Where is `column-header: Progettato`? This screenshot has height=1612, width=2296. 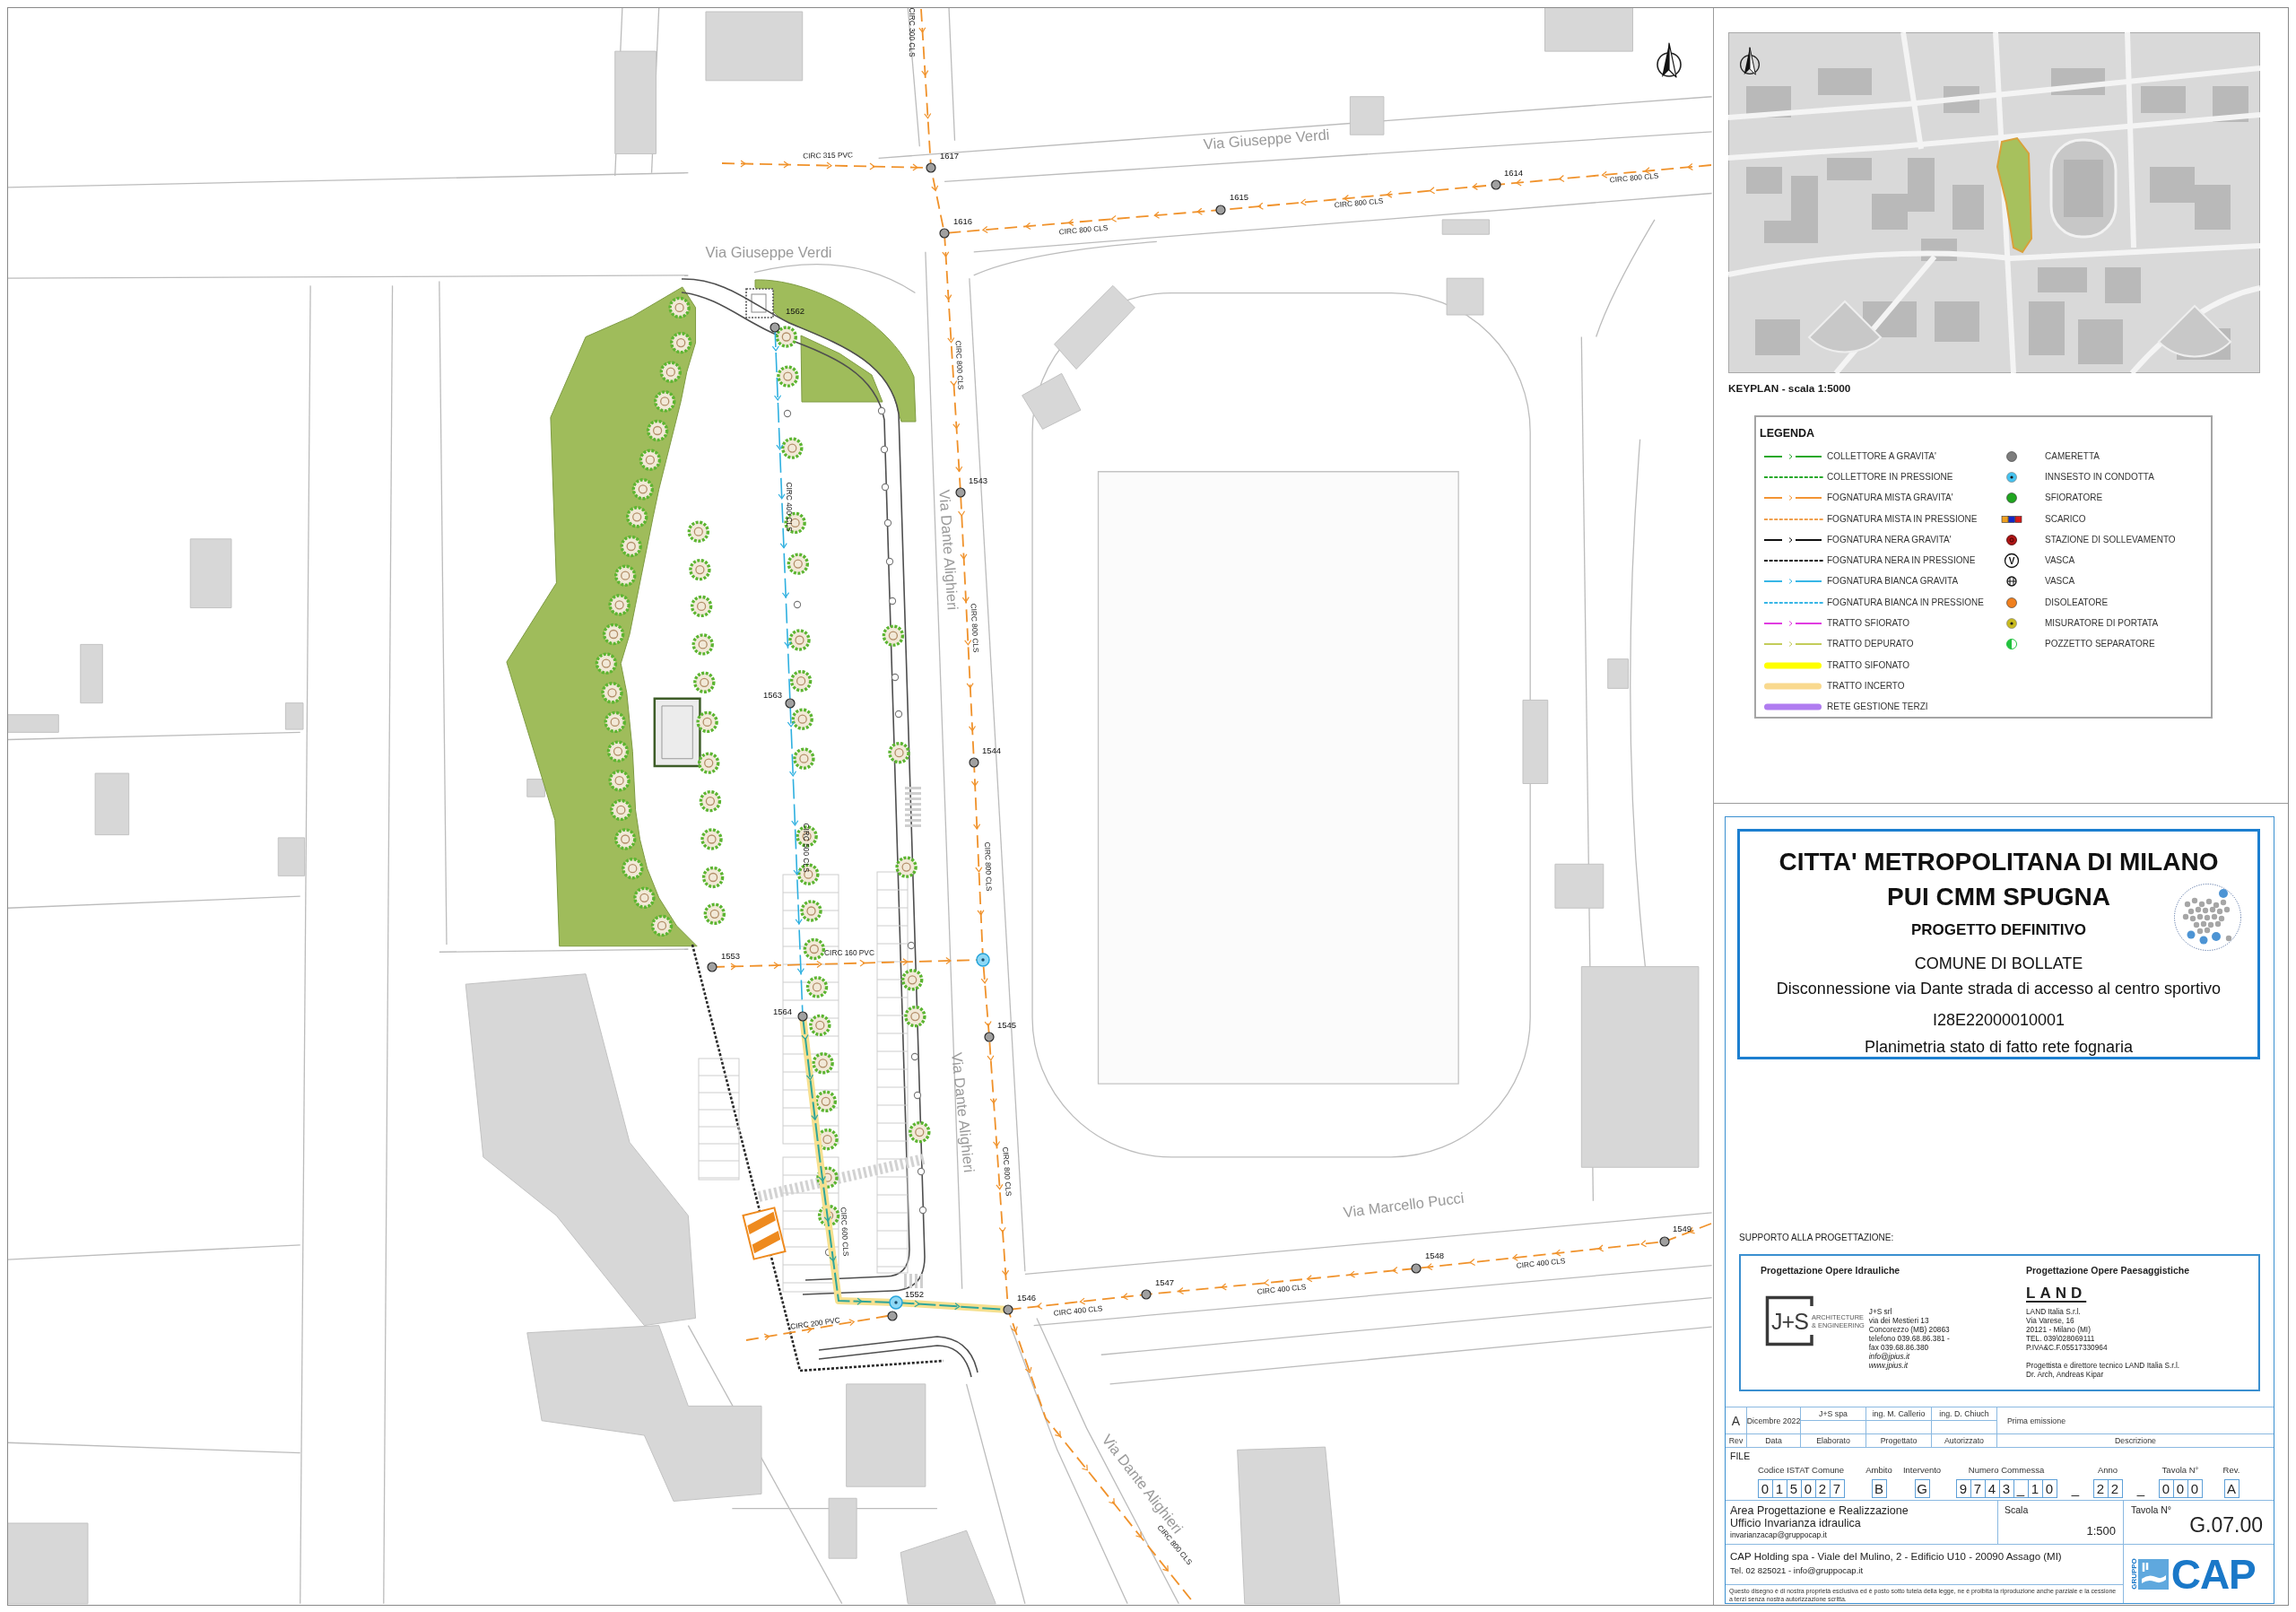 column-header: Progettato is located at coordinates (1899, 1442).